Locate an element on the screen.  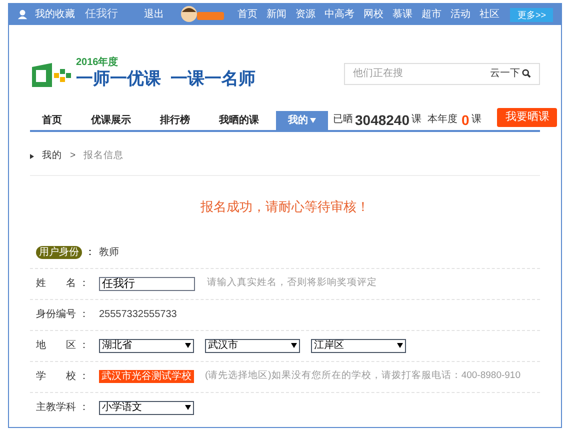
field-value: 25557332555733 is located at coordinates (138, 315).